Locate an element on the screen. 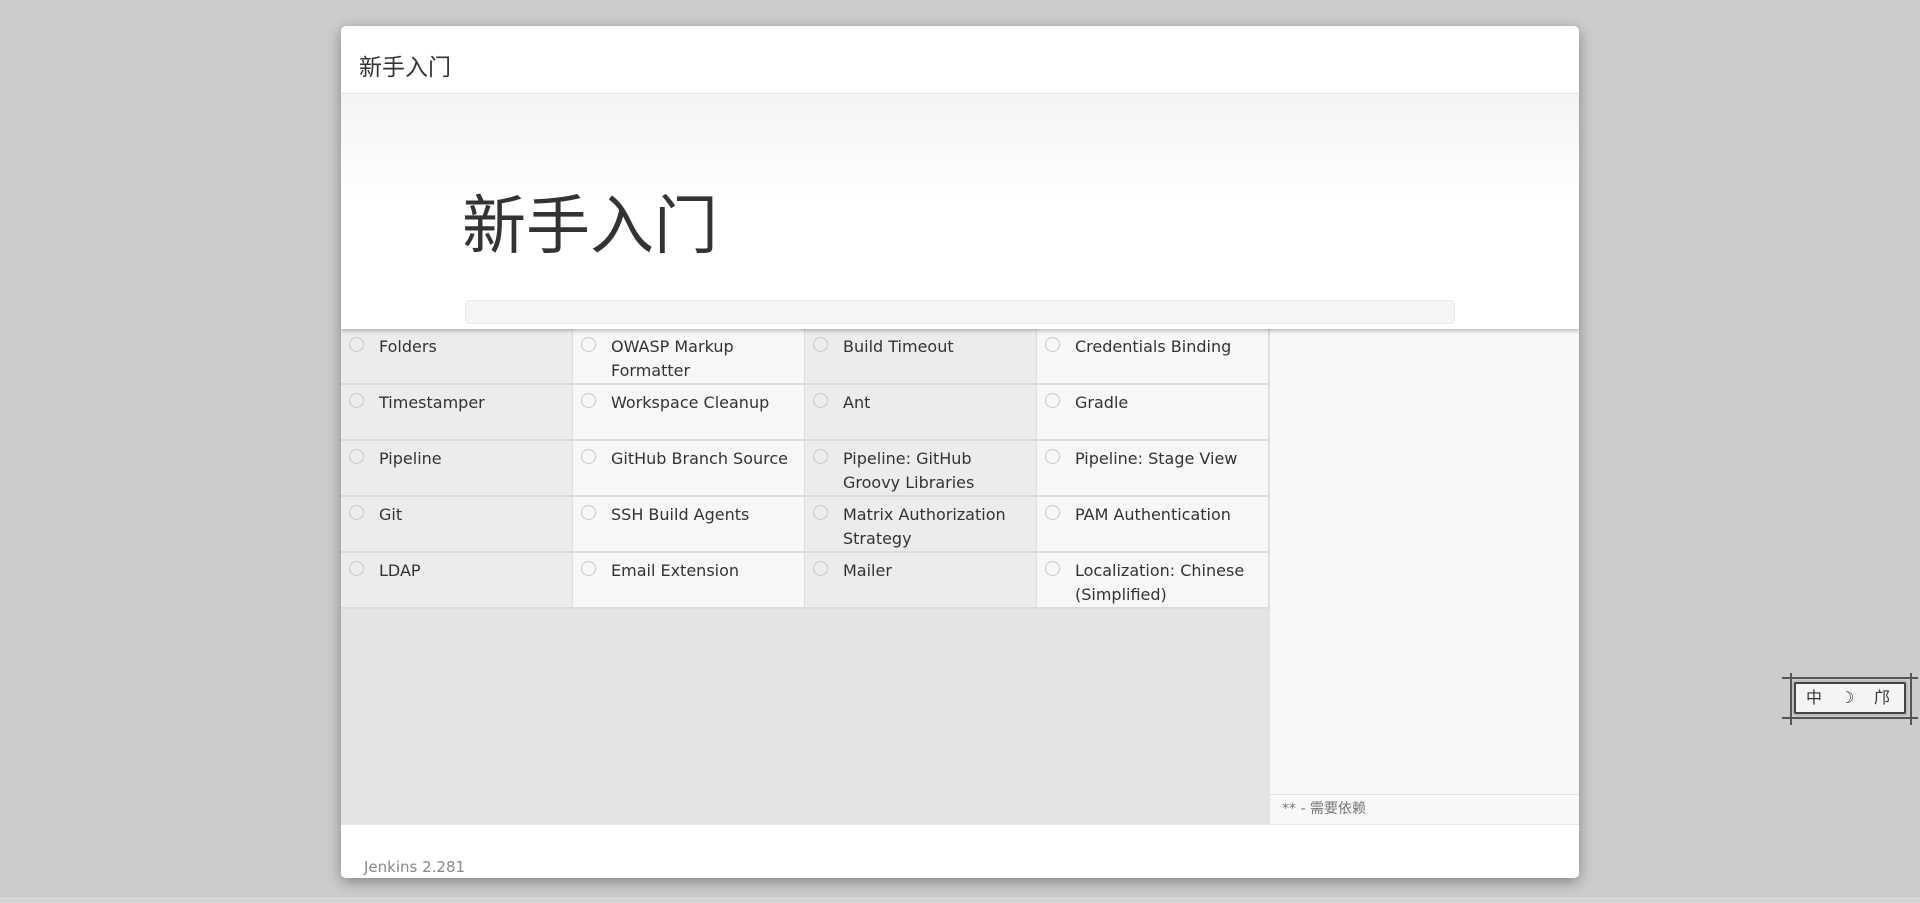  plugin-item: Workspace Cleanup is located at coordinates (689, 413).